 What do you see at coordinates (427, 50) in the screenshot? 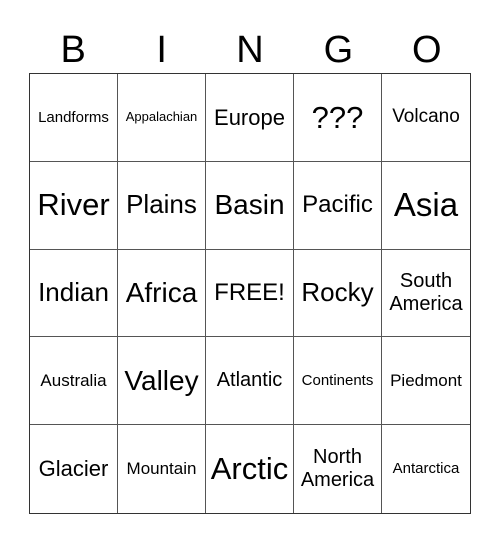
I see `header-letter-o: O` at bounding box center [427, 50].